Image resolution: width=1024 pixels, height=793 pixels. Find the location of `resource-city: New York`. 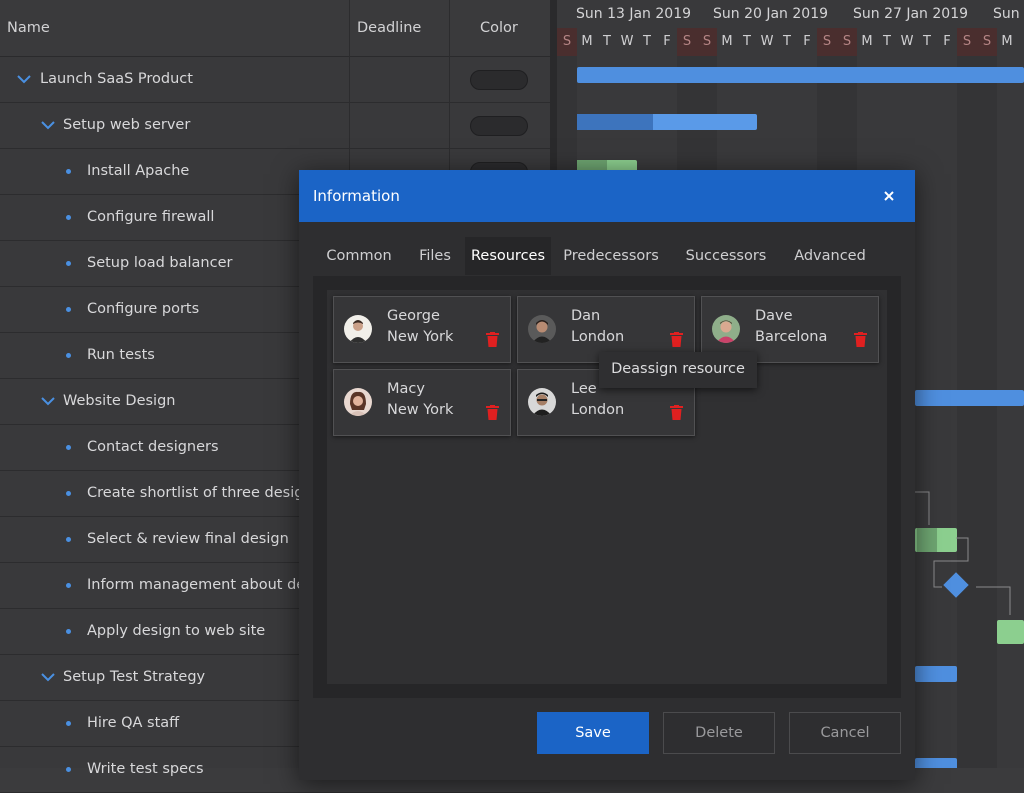

resource-city: New York is located at coordinates (420, 410).